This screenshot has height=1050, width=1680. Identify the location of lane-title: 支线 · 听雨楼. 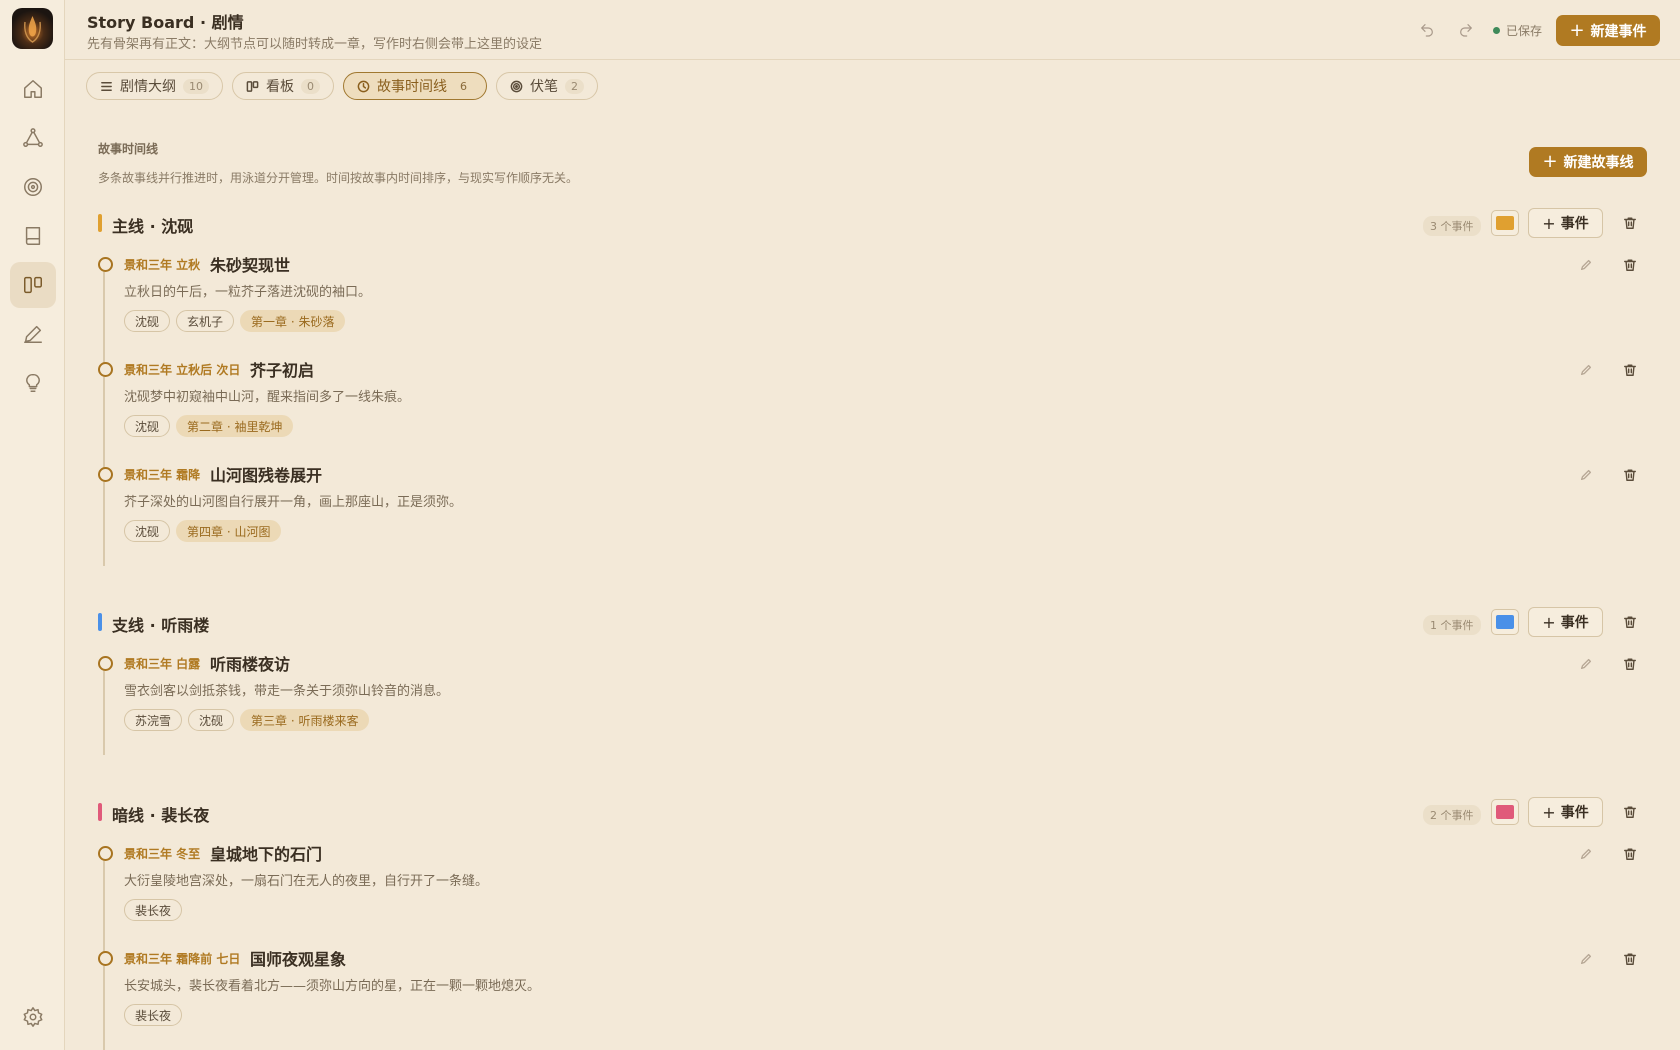
(161, 625).